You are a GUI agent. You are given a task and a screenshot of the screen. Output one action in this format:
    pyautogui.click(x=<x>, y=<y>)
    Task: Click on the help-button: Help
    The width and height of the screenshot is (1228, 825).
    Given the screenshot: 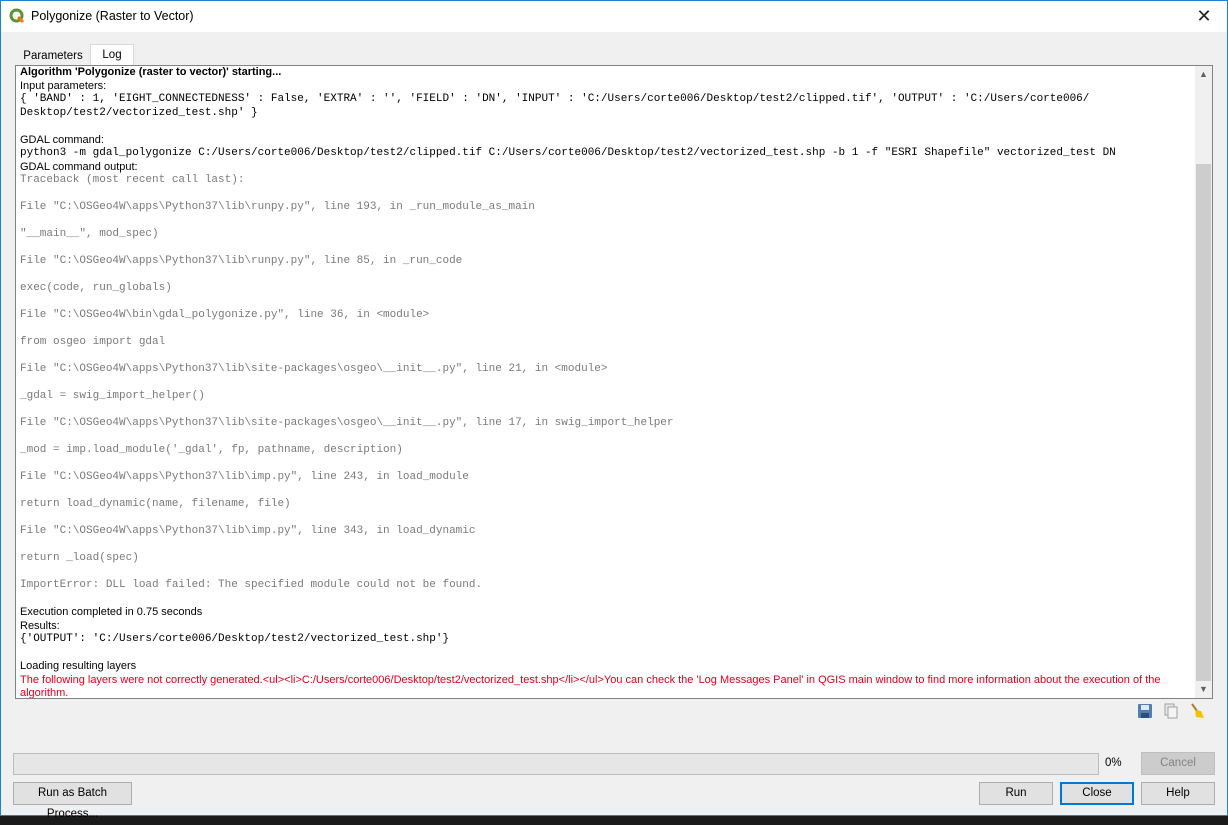 What is the action you would take?
    pyautogui.click(x=1178, y=793)
    